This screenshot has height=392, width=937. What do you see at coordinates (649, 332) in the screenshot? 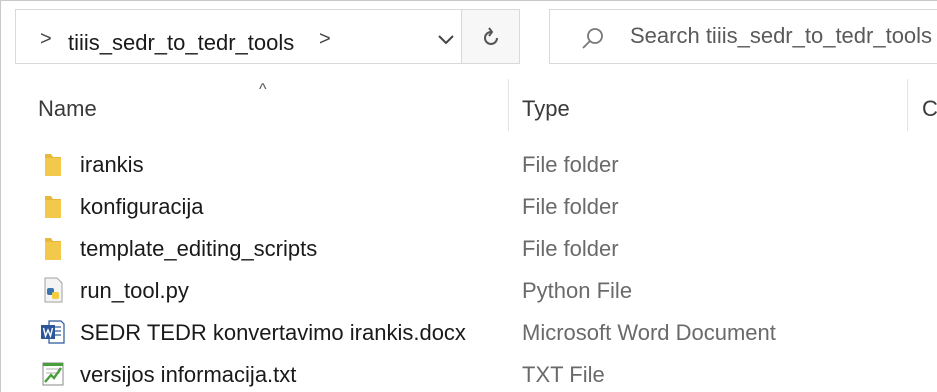
I see `file-type: Microsoft Word Document` at bounding box center [649, 332].